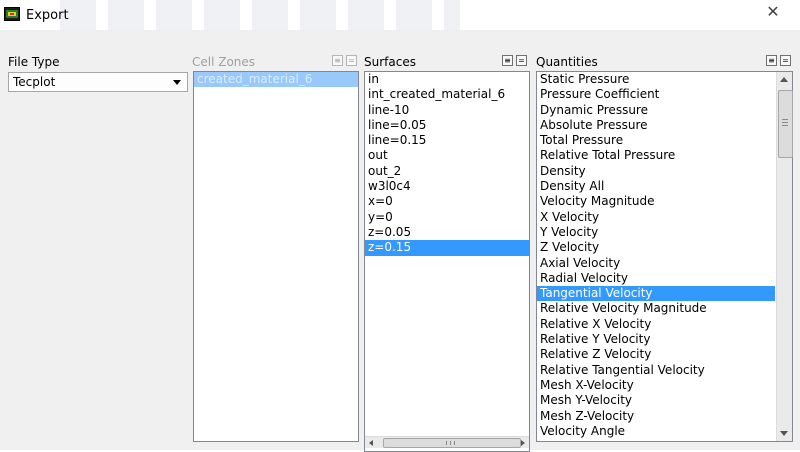 This screenshot has width=800, height=452. Describe the element at coordinates (276, 80) in the screenshot. I see `list-item: created_material_6` at that location.